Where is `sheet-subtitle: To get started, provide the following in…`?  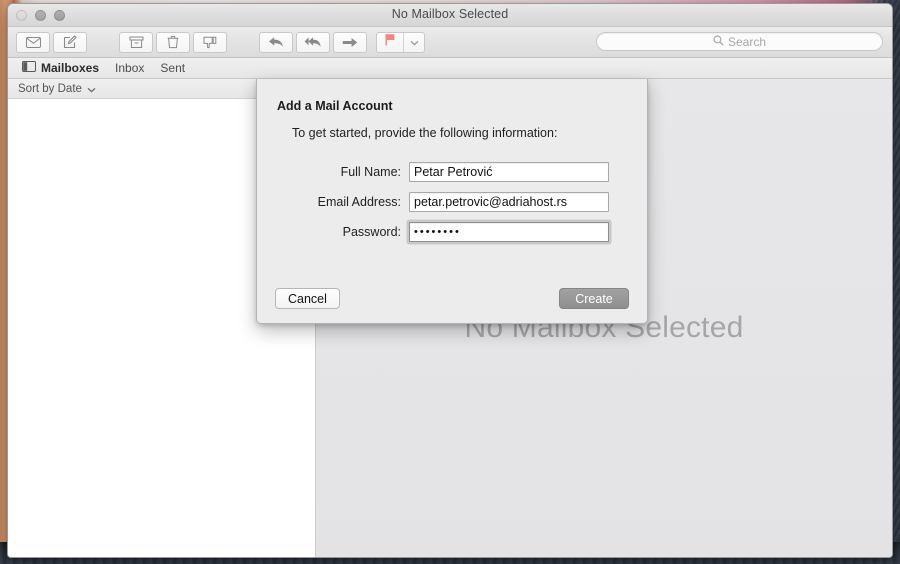
sheet-subtitle: To get started, provide the following in… is located at coordinates (425, 133).